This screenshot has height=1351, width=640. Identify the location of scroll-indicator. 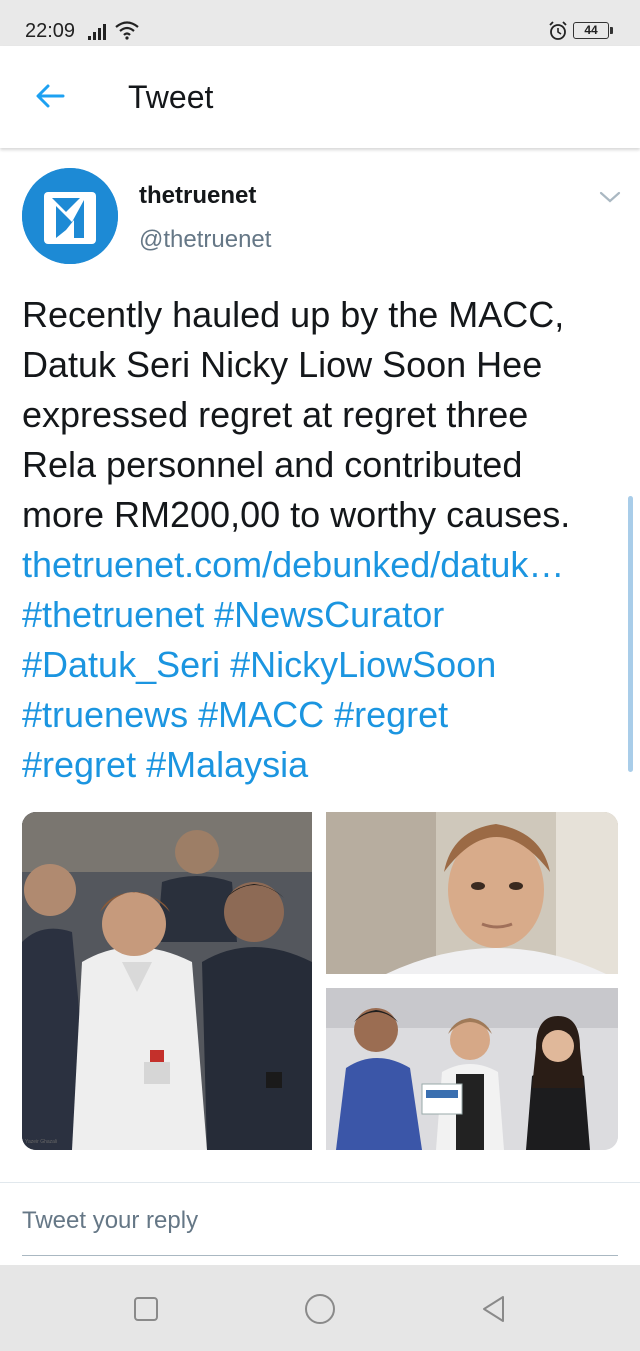
(630, 634).